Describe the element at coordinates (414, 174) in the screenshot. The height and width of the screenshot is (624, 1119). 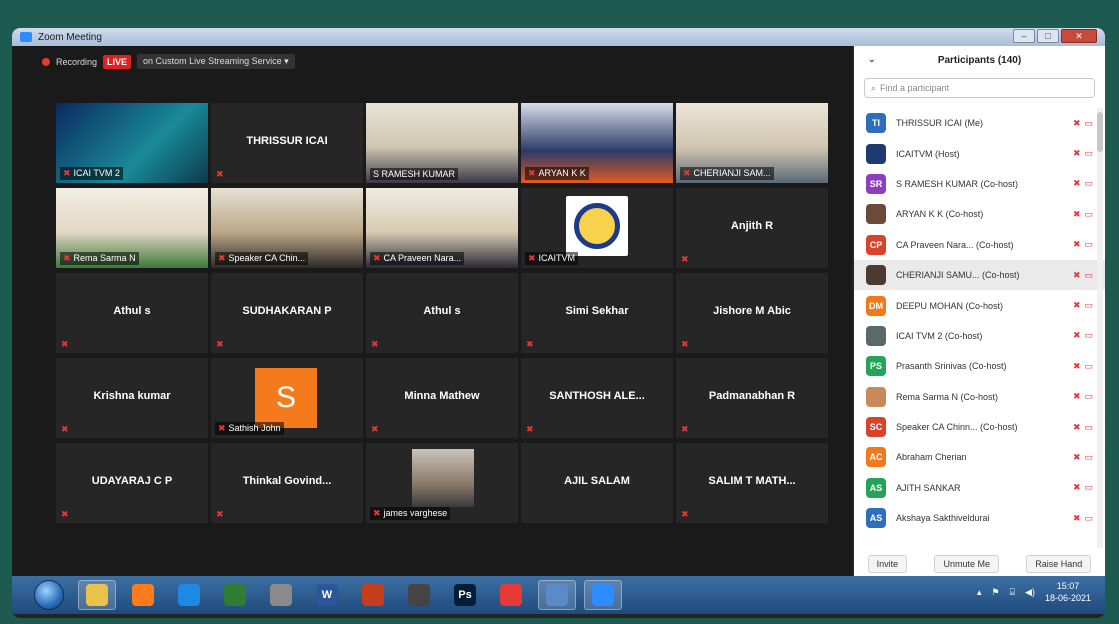
I see `tile-caption: S RAMESH KUMAR` at that location.